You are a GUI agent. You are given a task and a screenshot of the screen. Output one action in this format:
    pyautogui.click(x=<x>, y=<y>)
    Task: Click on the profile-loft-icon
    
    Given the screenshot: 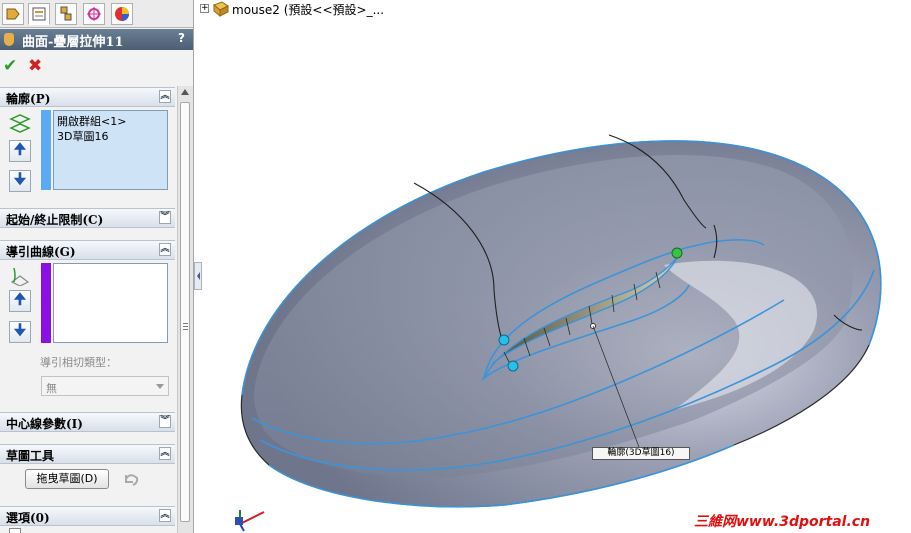 What is the action you would take?
    pyautogui.click(x=20, y=123)
    